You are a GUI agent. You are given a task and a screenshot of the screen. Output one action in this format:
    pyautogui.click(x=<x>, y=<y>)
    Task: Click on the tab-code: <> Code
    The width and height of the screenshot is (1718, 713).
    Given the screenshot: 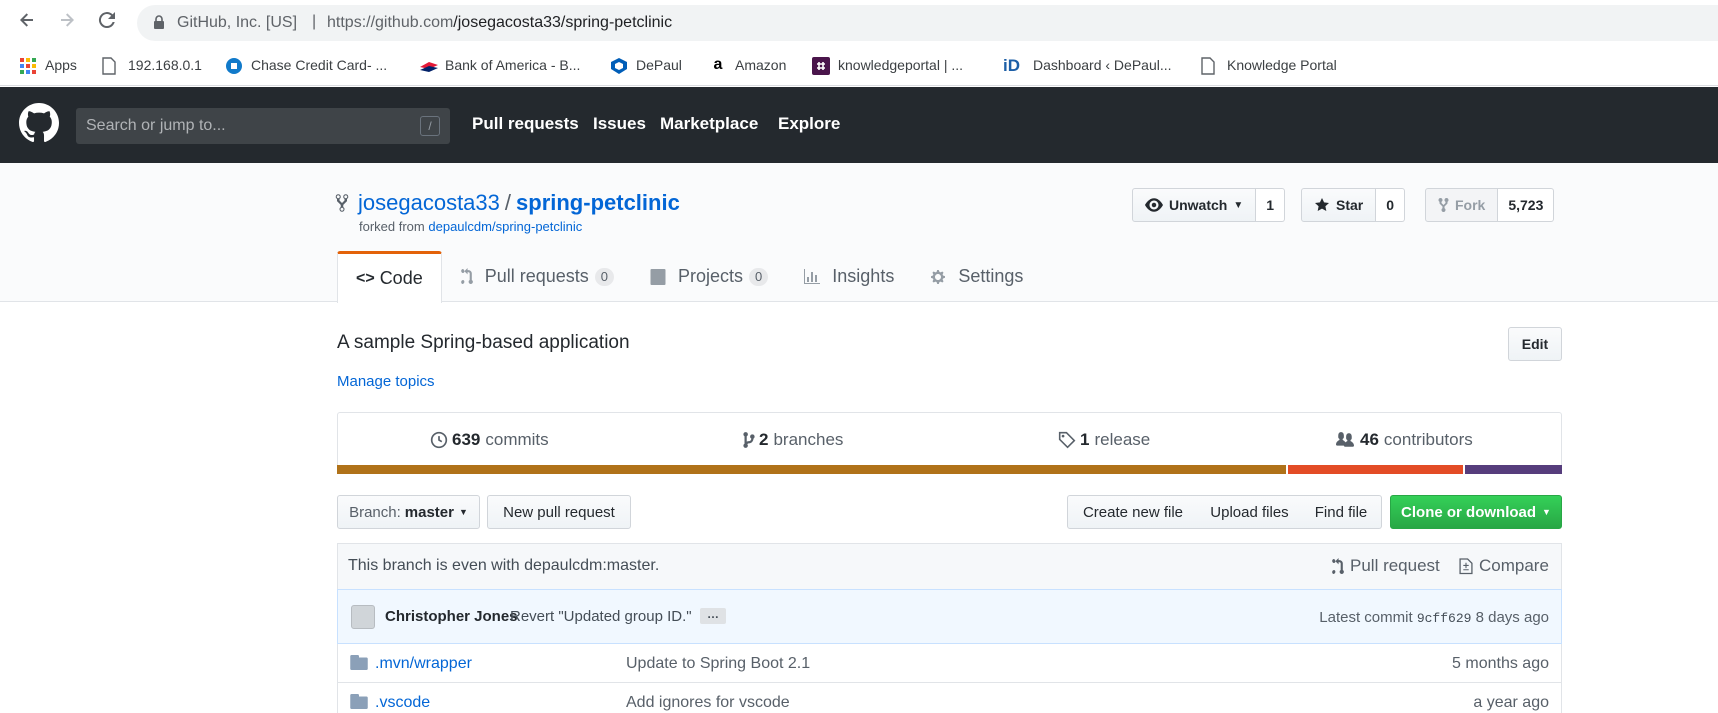 What is the action you would take?
    pyautogui.click(x=389, y=277)
    